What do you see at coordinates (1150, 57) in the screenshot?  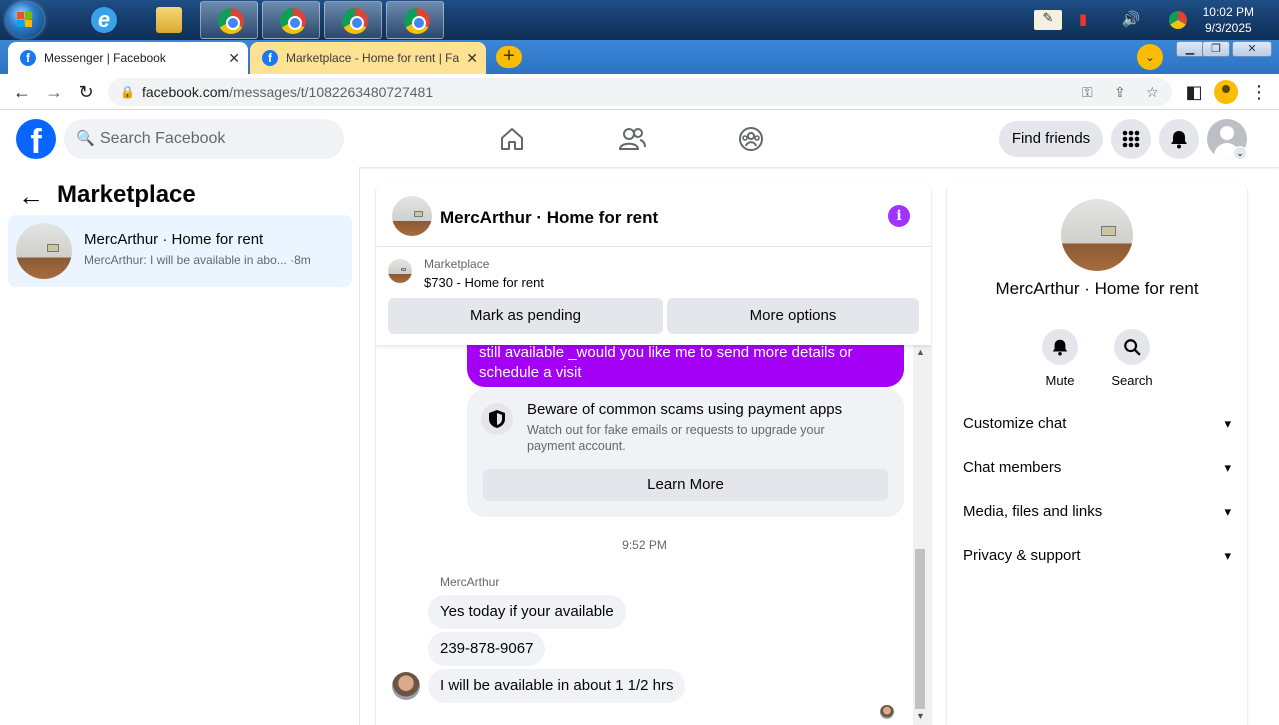 I see `tab-search-chevron-icon: ⌄` at bounding box center [1150, 57].